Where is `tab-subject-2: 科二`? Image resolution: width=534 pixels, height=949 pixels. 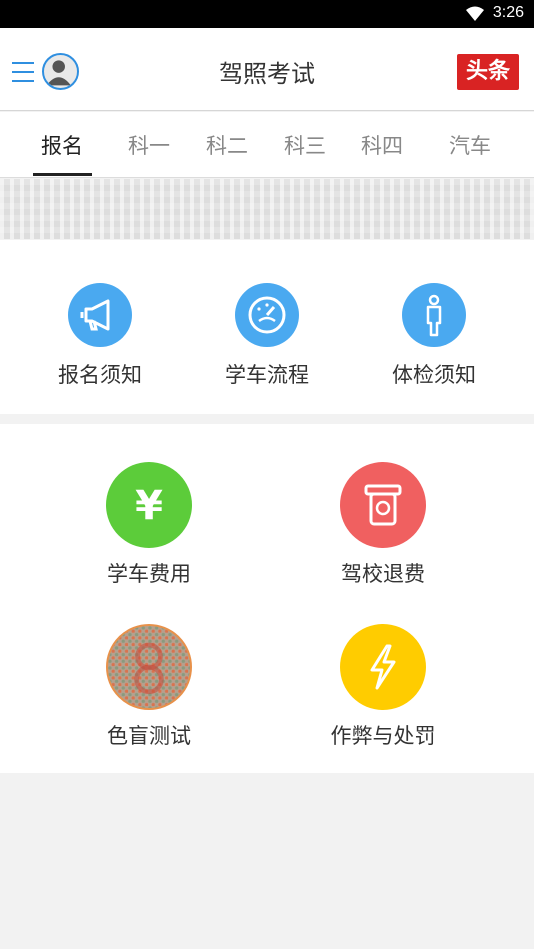
tab-subject-2: 科二 is located at coordinates (227, 145).